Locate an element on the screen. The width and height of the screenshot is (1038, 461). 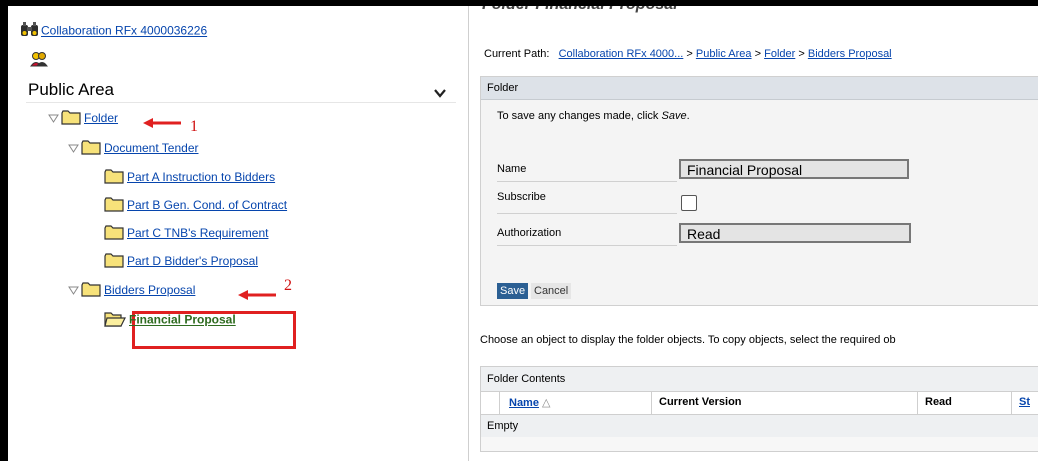
area-dropdown-value: Public Area is located at coordinates (71, 89).